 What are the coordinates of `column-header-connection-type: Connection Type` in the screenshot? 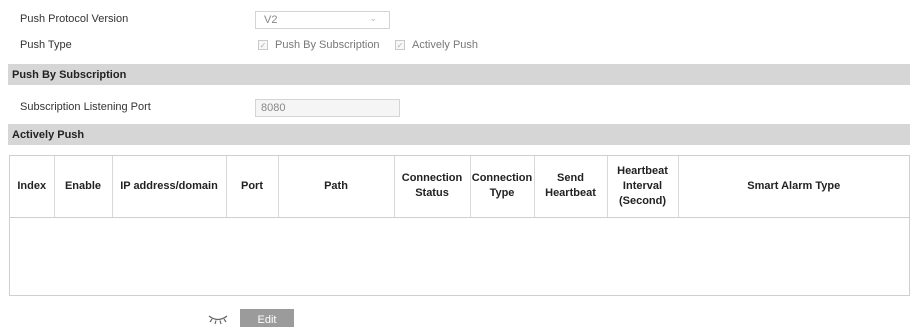 It's located at (502, 187).